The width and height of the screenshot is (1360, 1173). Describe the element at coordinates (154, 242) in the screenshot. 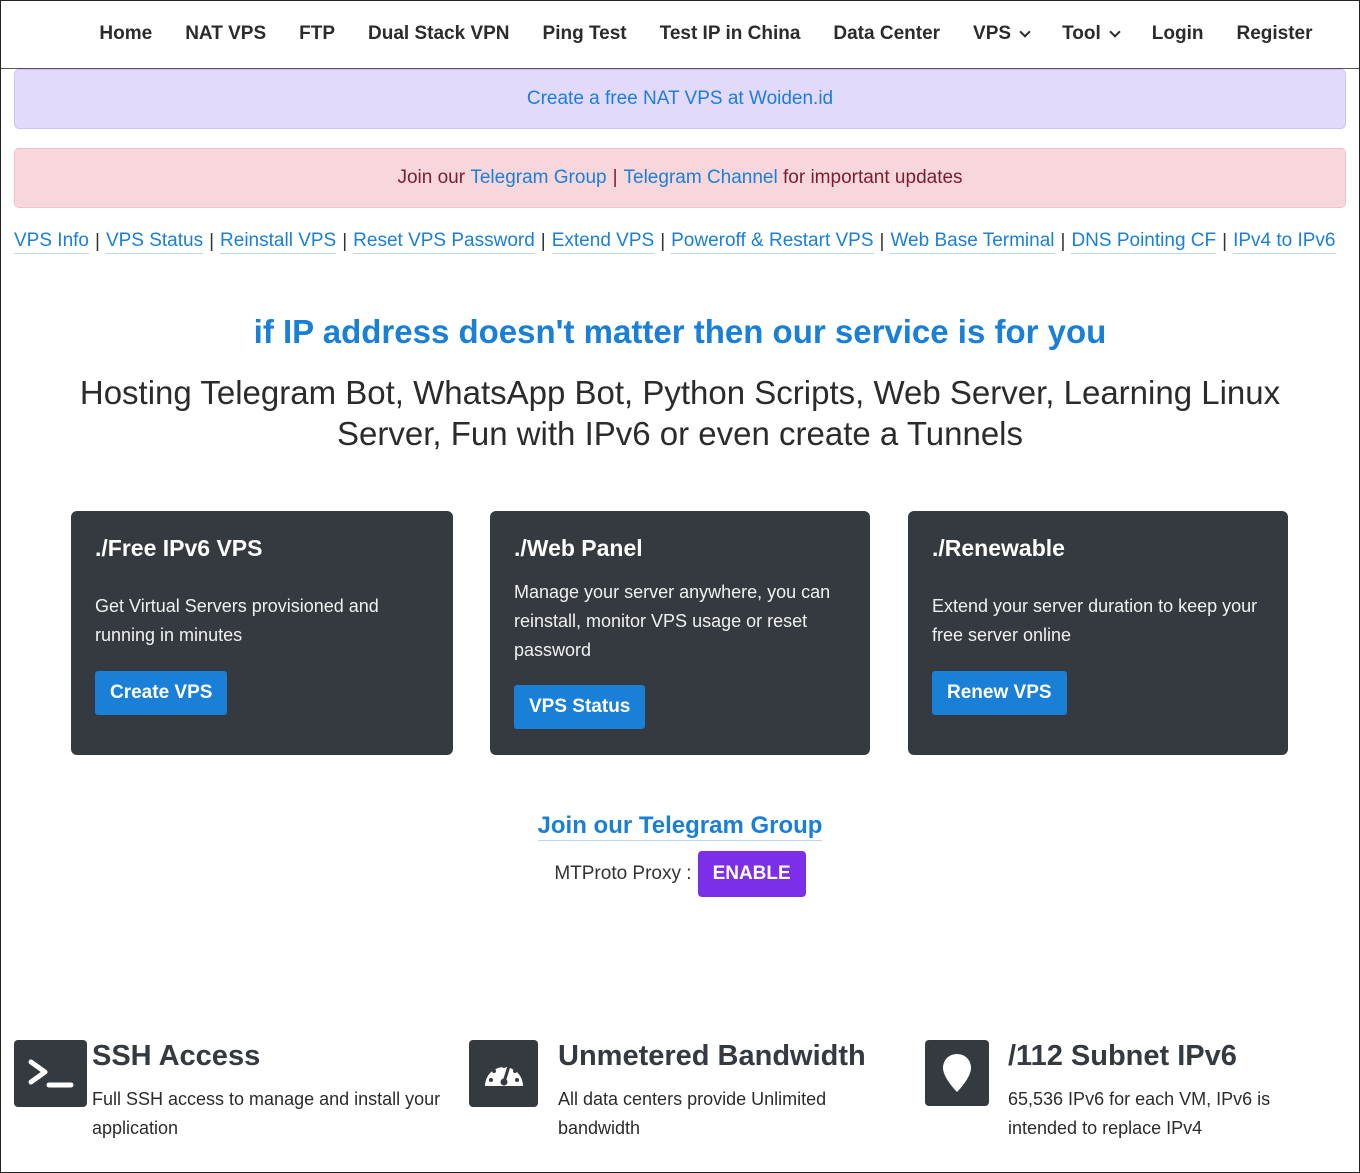

I see `link-vps-status: VPS Status` at that location.